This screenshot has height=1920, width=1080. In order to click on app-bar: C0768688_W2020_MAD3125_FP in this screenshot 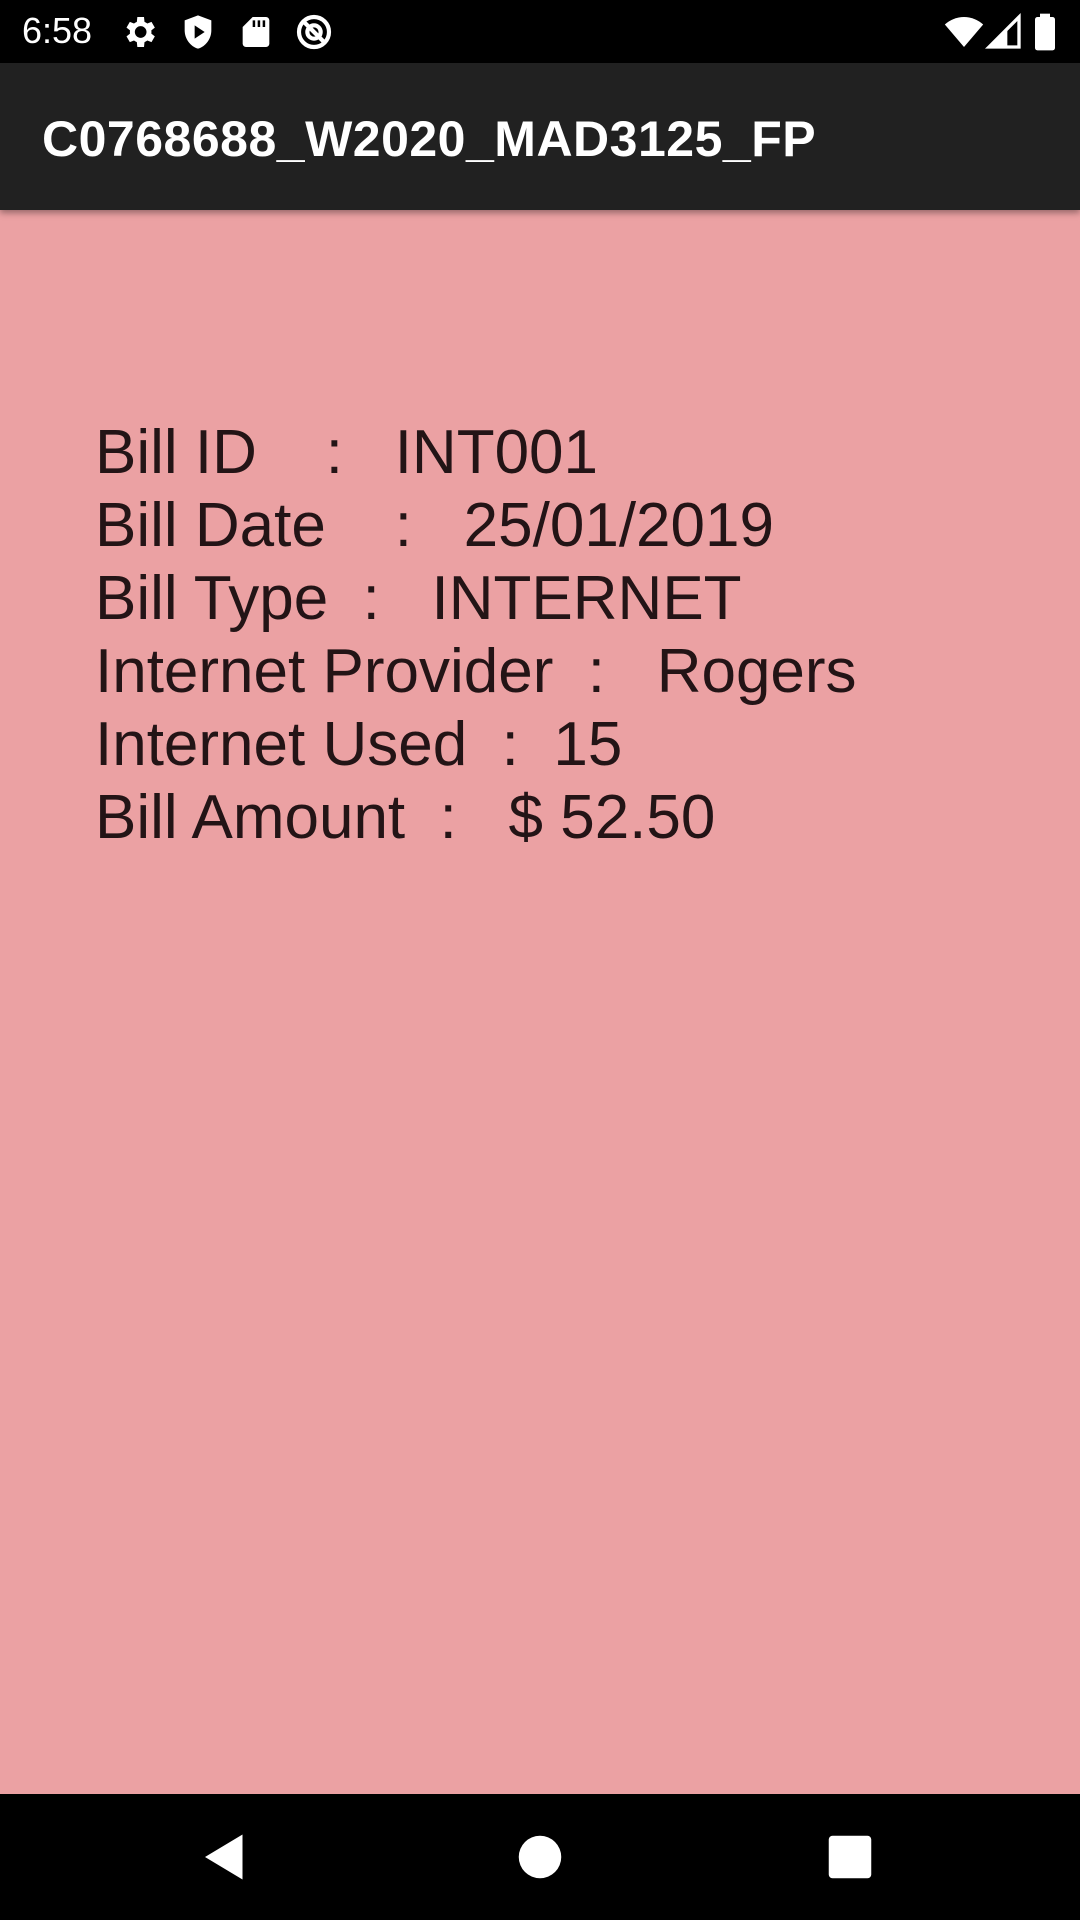, I will do `click(540, 136)`.